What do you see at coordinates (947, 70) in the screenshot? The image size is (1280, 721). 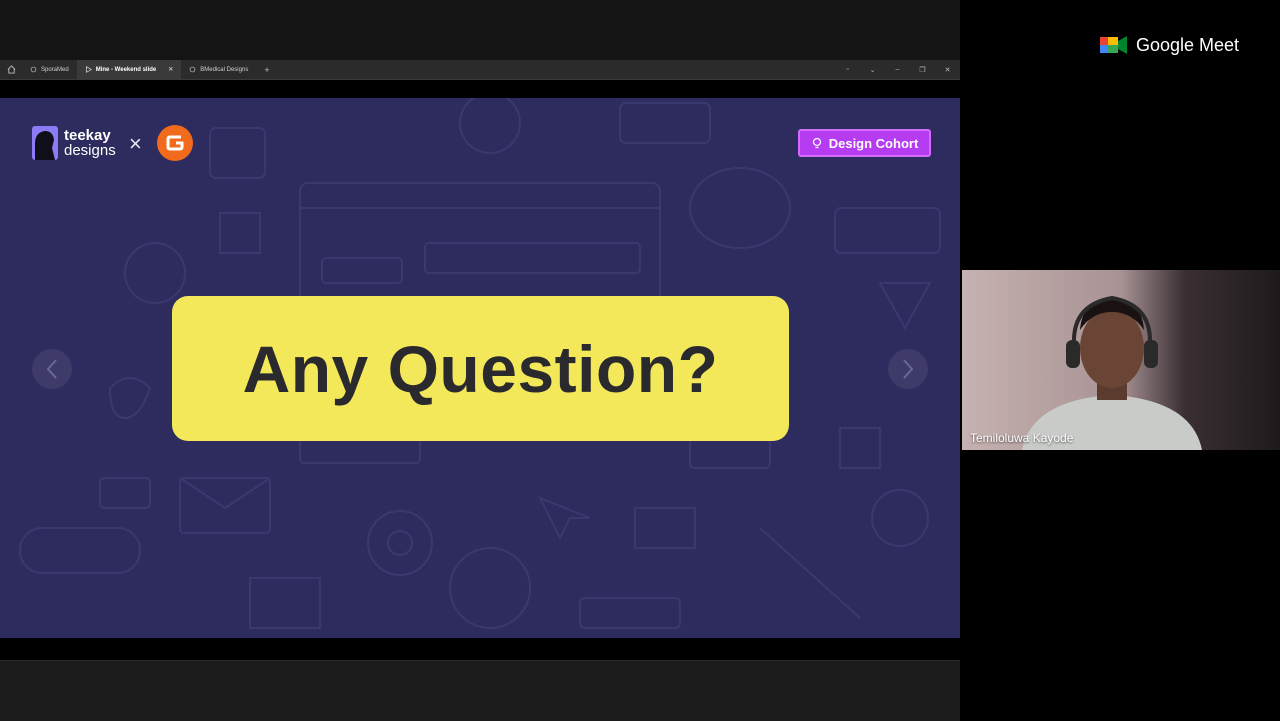 I see `close-window-icon: ✕` at bounding box center [947, 70].